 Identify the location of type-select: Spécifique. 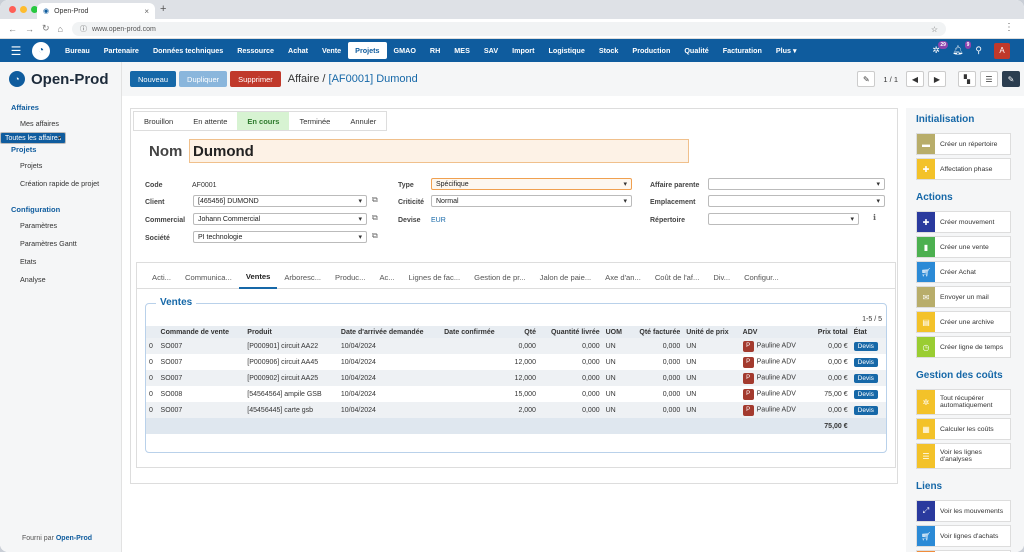
(531, 184).